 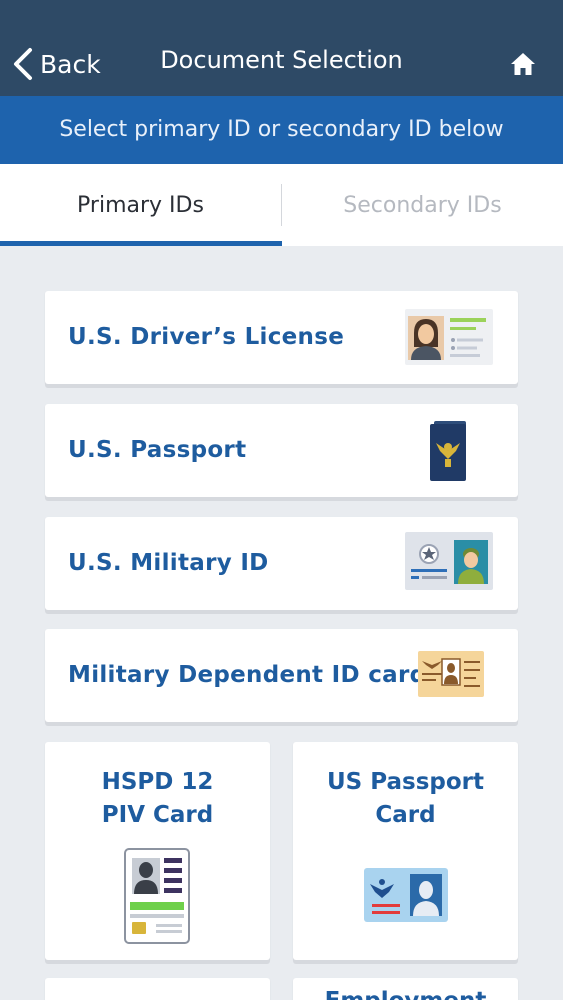 I want to click on document-label: Military Dependent ID card, so click(x=247, y=675).